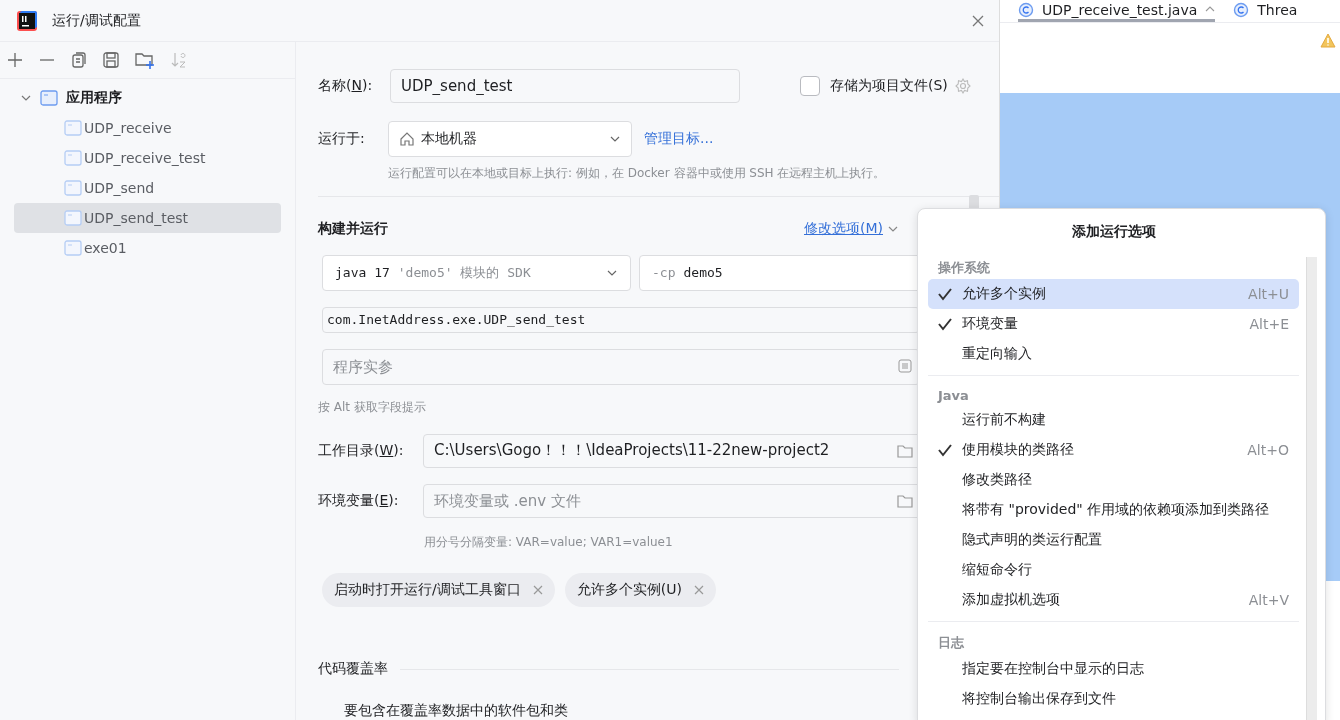  What do you see at coordinates (147, 218) in the screenshot?
I see `config-item: UDP_send_test` at bounding box center [147, 218].